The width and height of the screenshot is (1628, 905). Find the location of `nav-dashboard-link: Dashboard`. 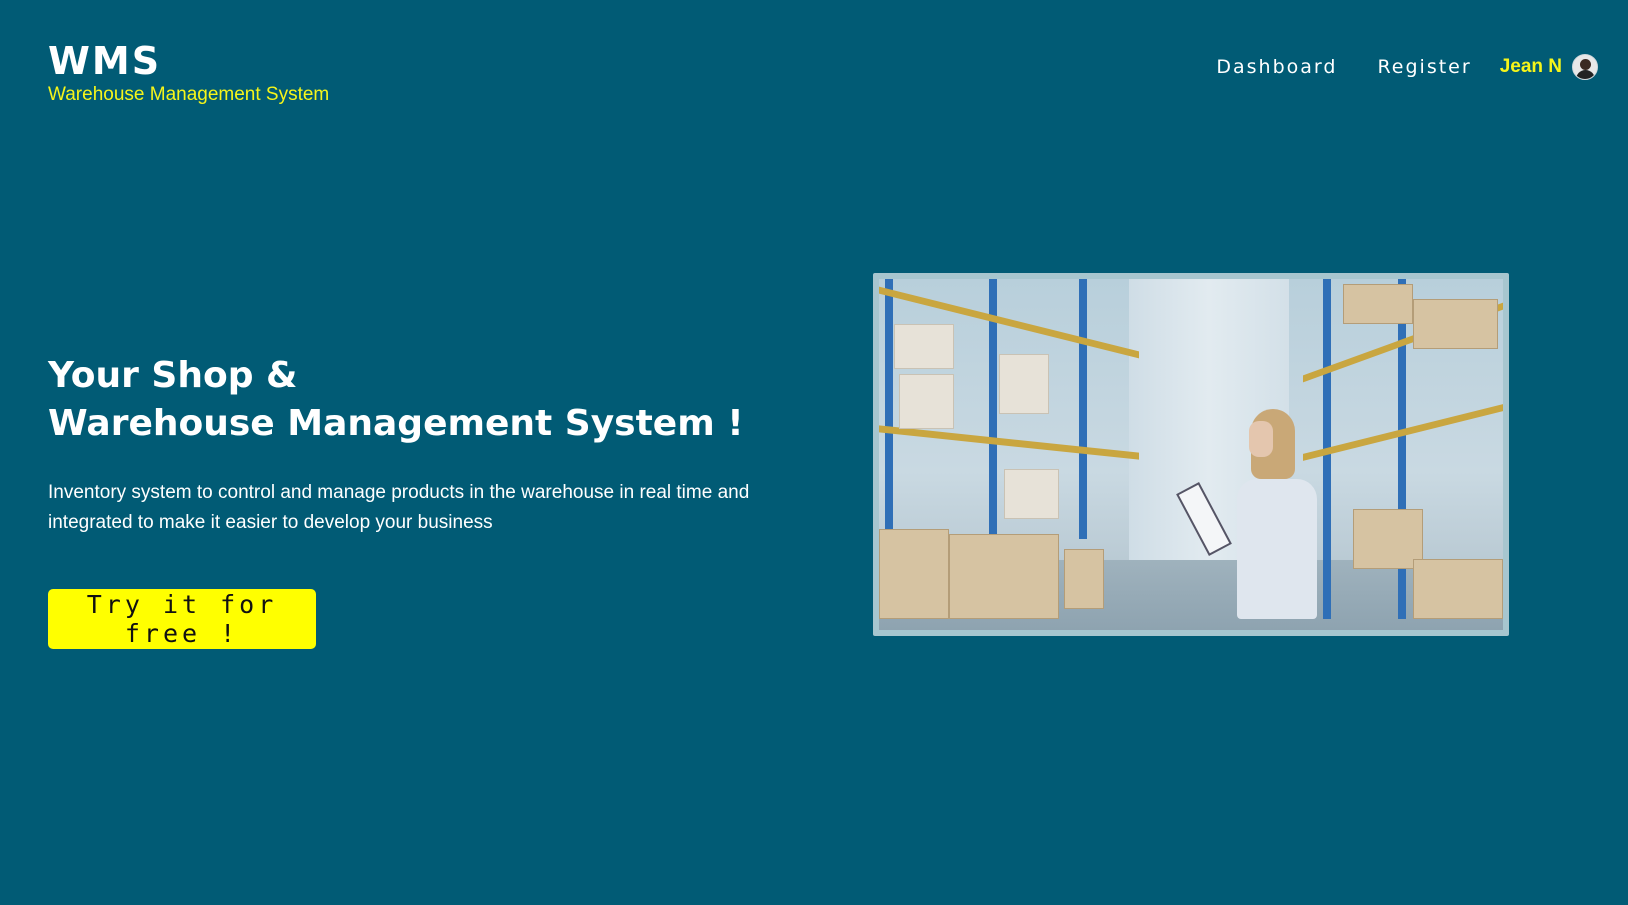

nav-dashboard-link: Dashboard is located at coordinates (1276, 67).